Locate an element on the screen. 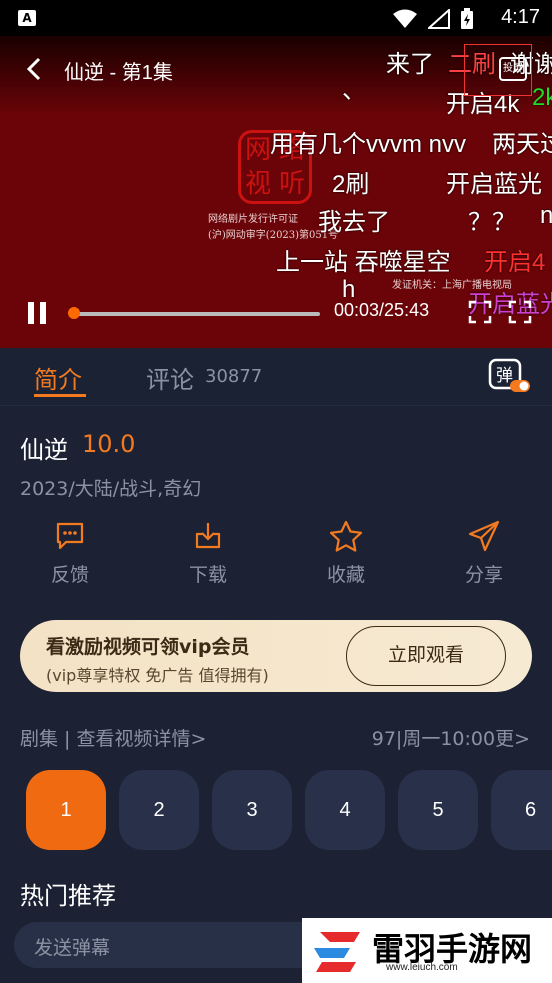  download-button: 下载 is located at coordinates (208, 553).